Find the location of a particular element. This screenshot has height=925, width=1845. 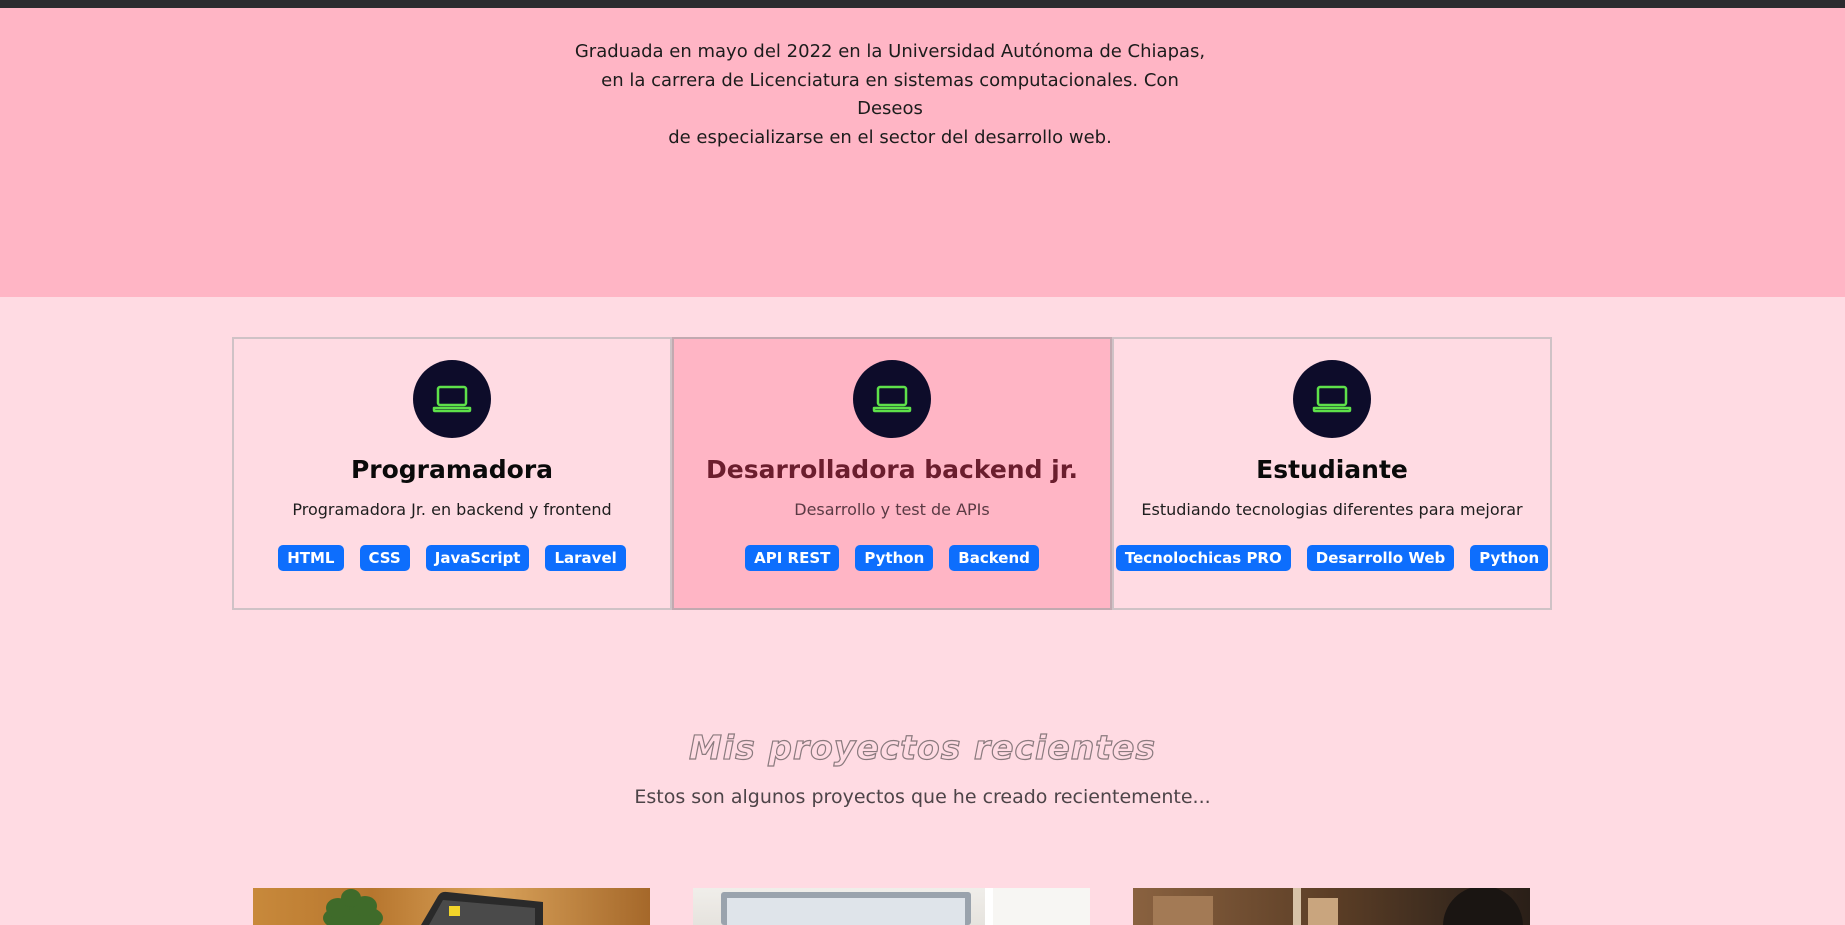

tag-badge: Backend is located at coordinates (994, 558).